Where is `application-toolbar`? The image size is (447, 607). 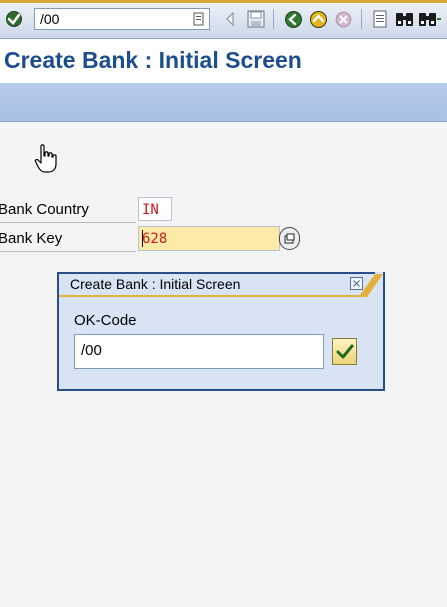
application-toolbar is located at coordinates (223, 102).